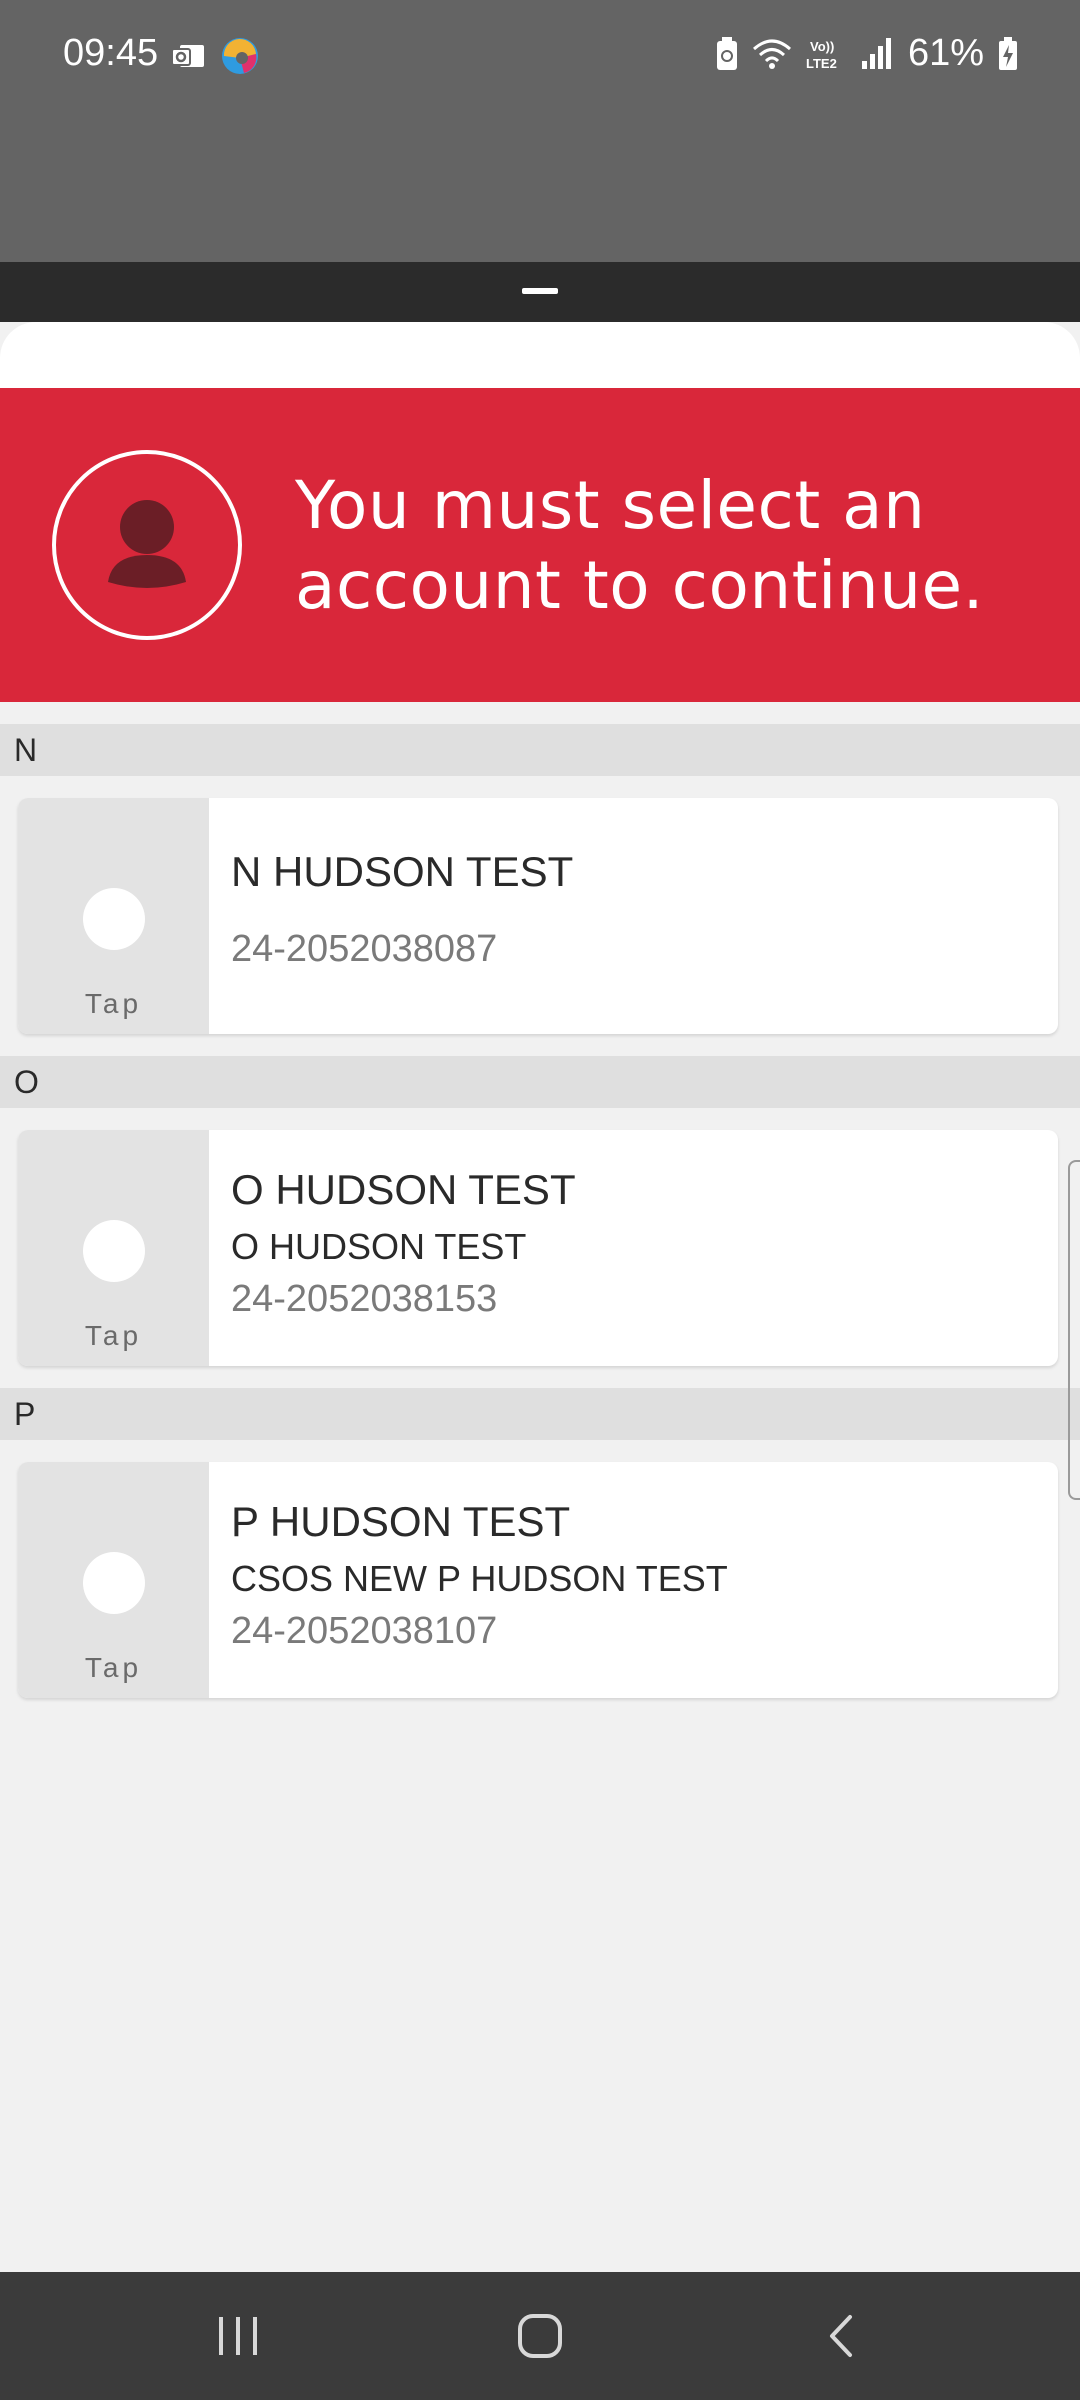  I want to click on battery-icon, so click(1008, 53).